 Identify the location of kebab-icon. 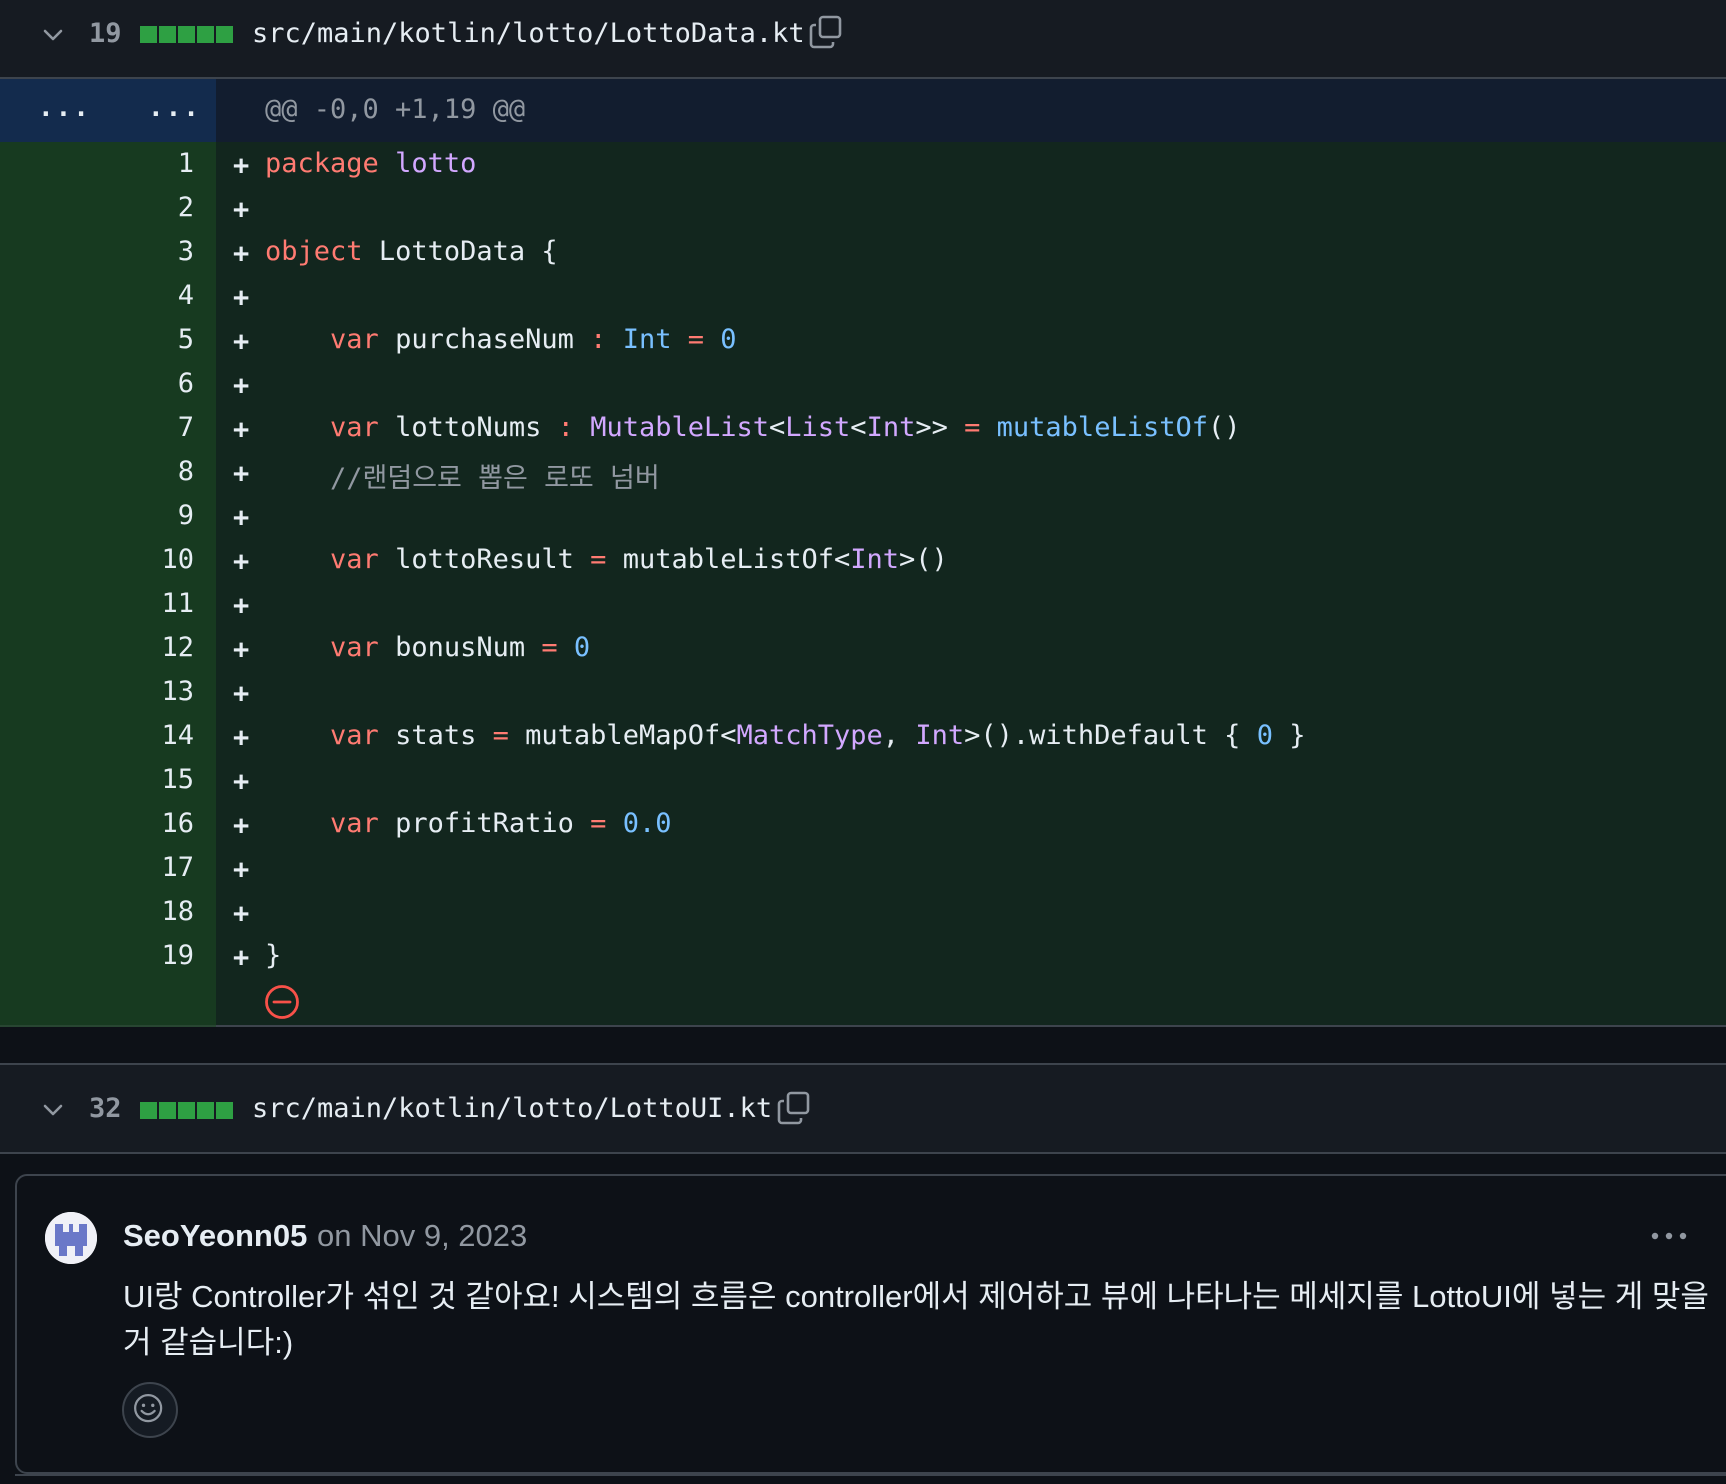
(1669, 1236).